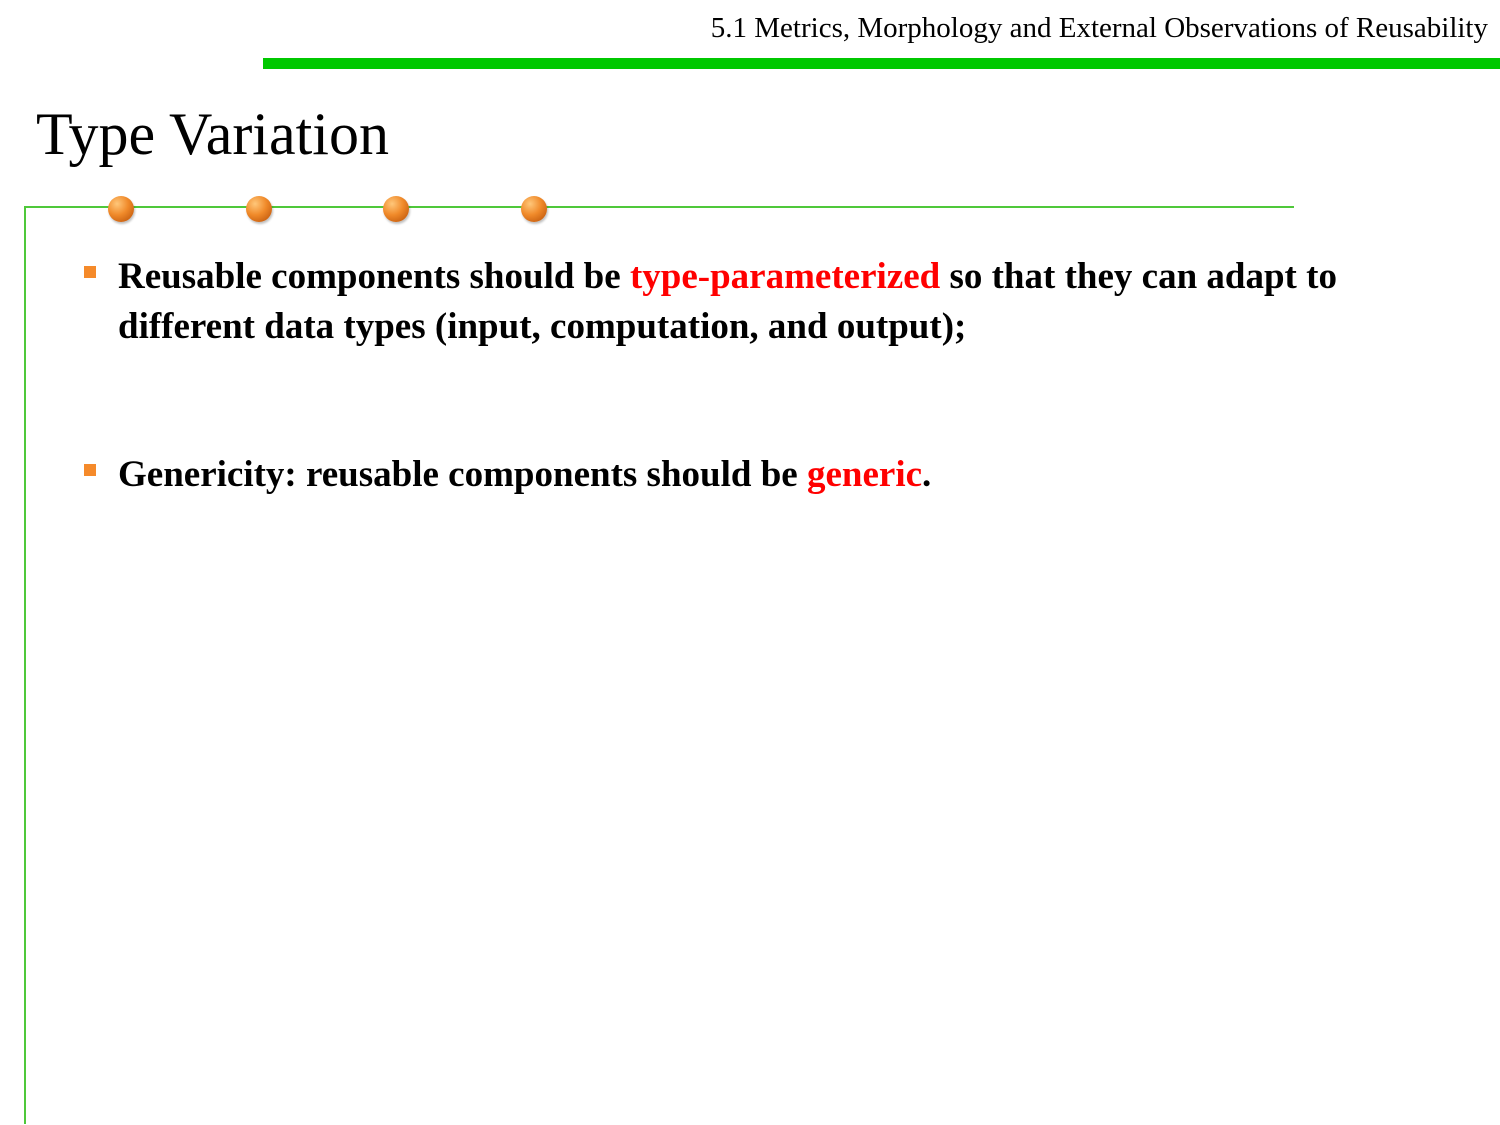 Image resolution: width=1500 pixels, height=1125 pixels. I want to click on frame-top-line, so click(659, 207).